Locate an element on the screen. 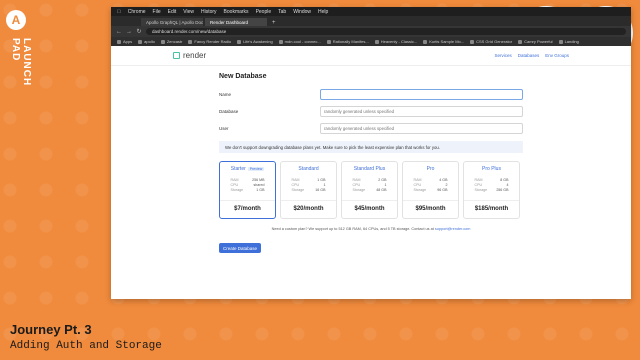  plan-price: $45/month is located at coordinates (369, 209).